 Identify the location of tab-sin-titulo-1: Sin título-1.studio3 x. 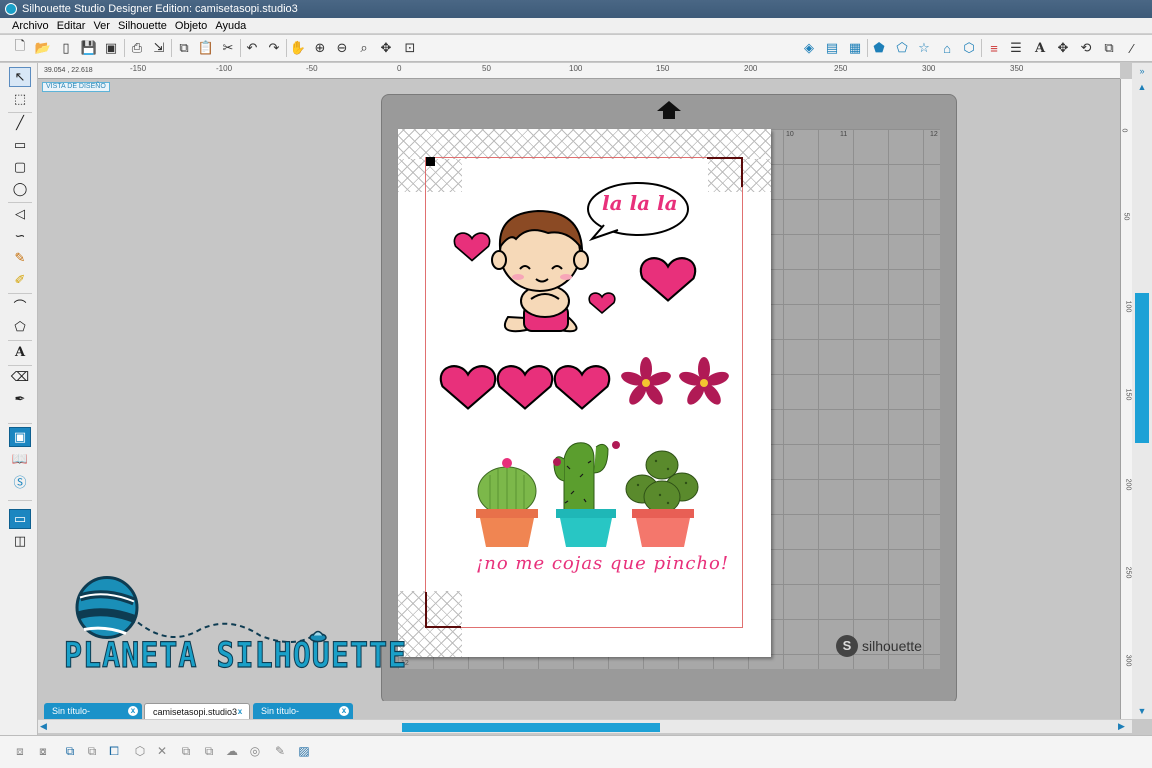
(93, 717).